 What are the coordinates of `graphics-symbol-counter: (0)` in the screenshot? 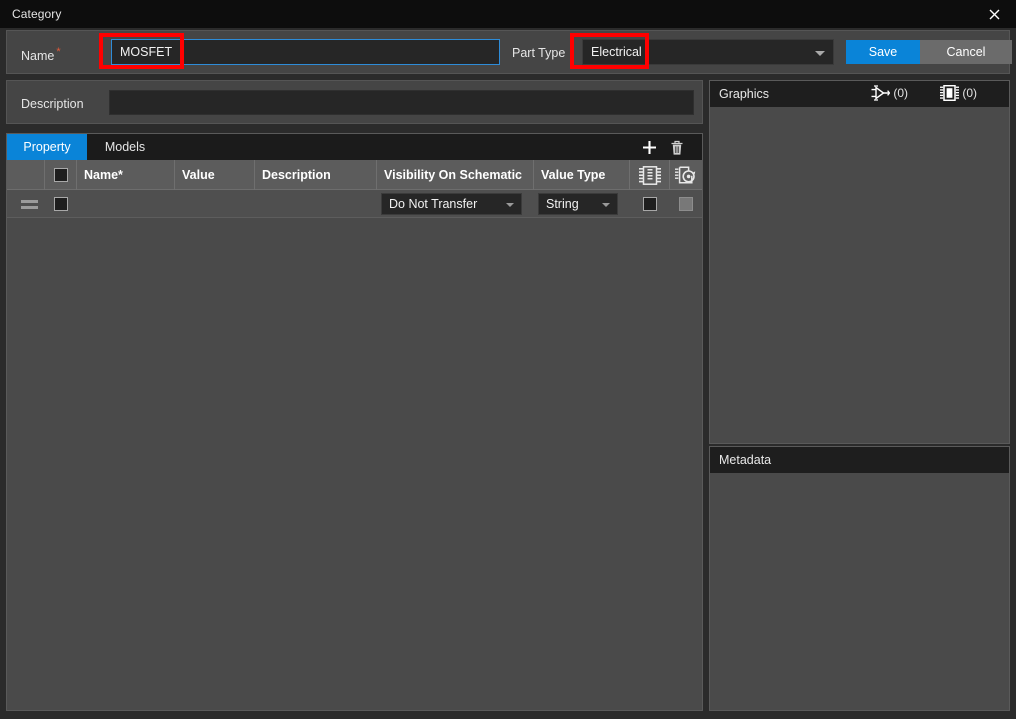 It's located at (889, 93).